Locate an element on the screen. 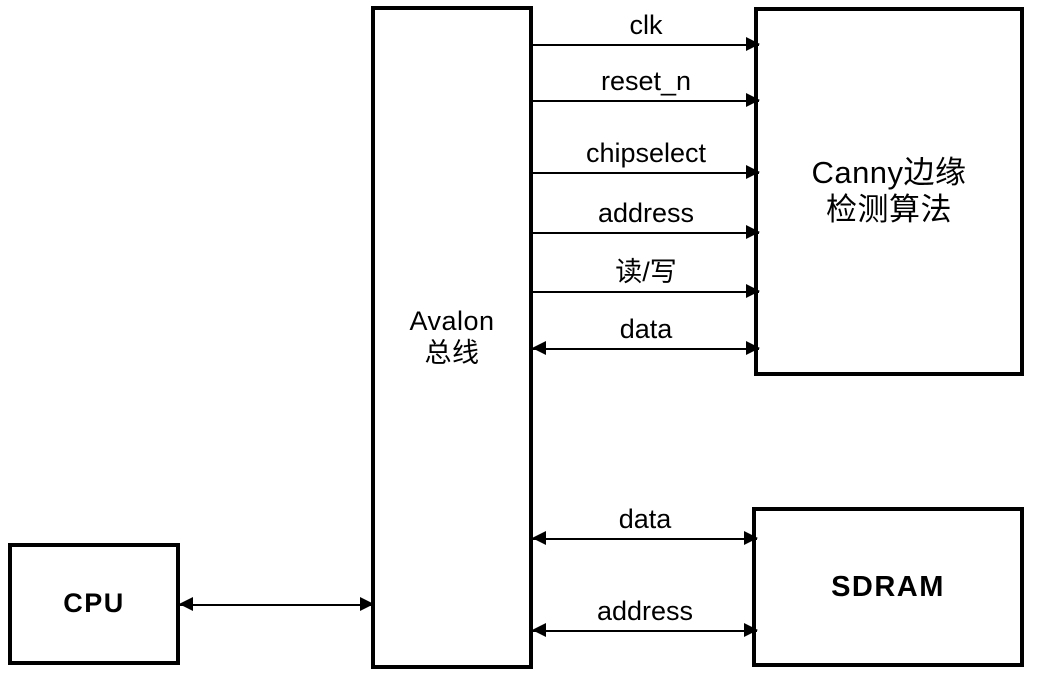 The width and height of the screenshot is (1039, 682). signal-read-write-label: 读/写 is located at coordinates (646, 272).